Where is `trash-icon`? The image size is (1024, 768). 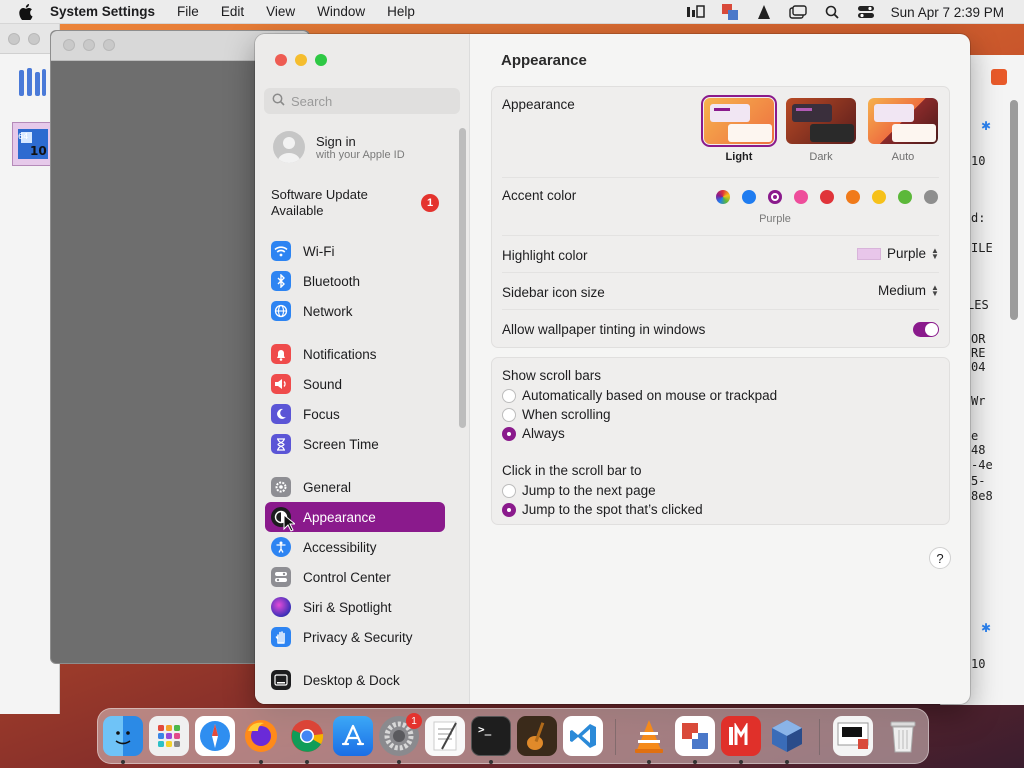
trash-icon is located at coordinates (903, 736).